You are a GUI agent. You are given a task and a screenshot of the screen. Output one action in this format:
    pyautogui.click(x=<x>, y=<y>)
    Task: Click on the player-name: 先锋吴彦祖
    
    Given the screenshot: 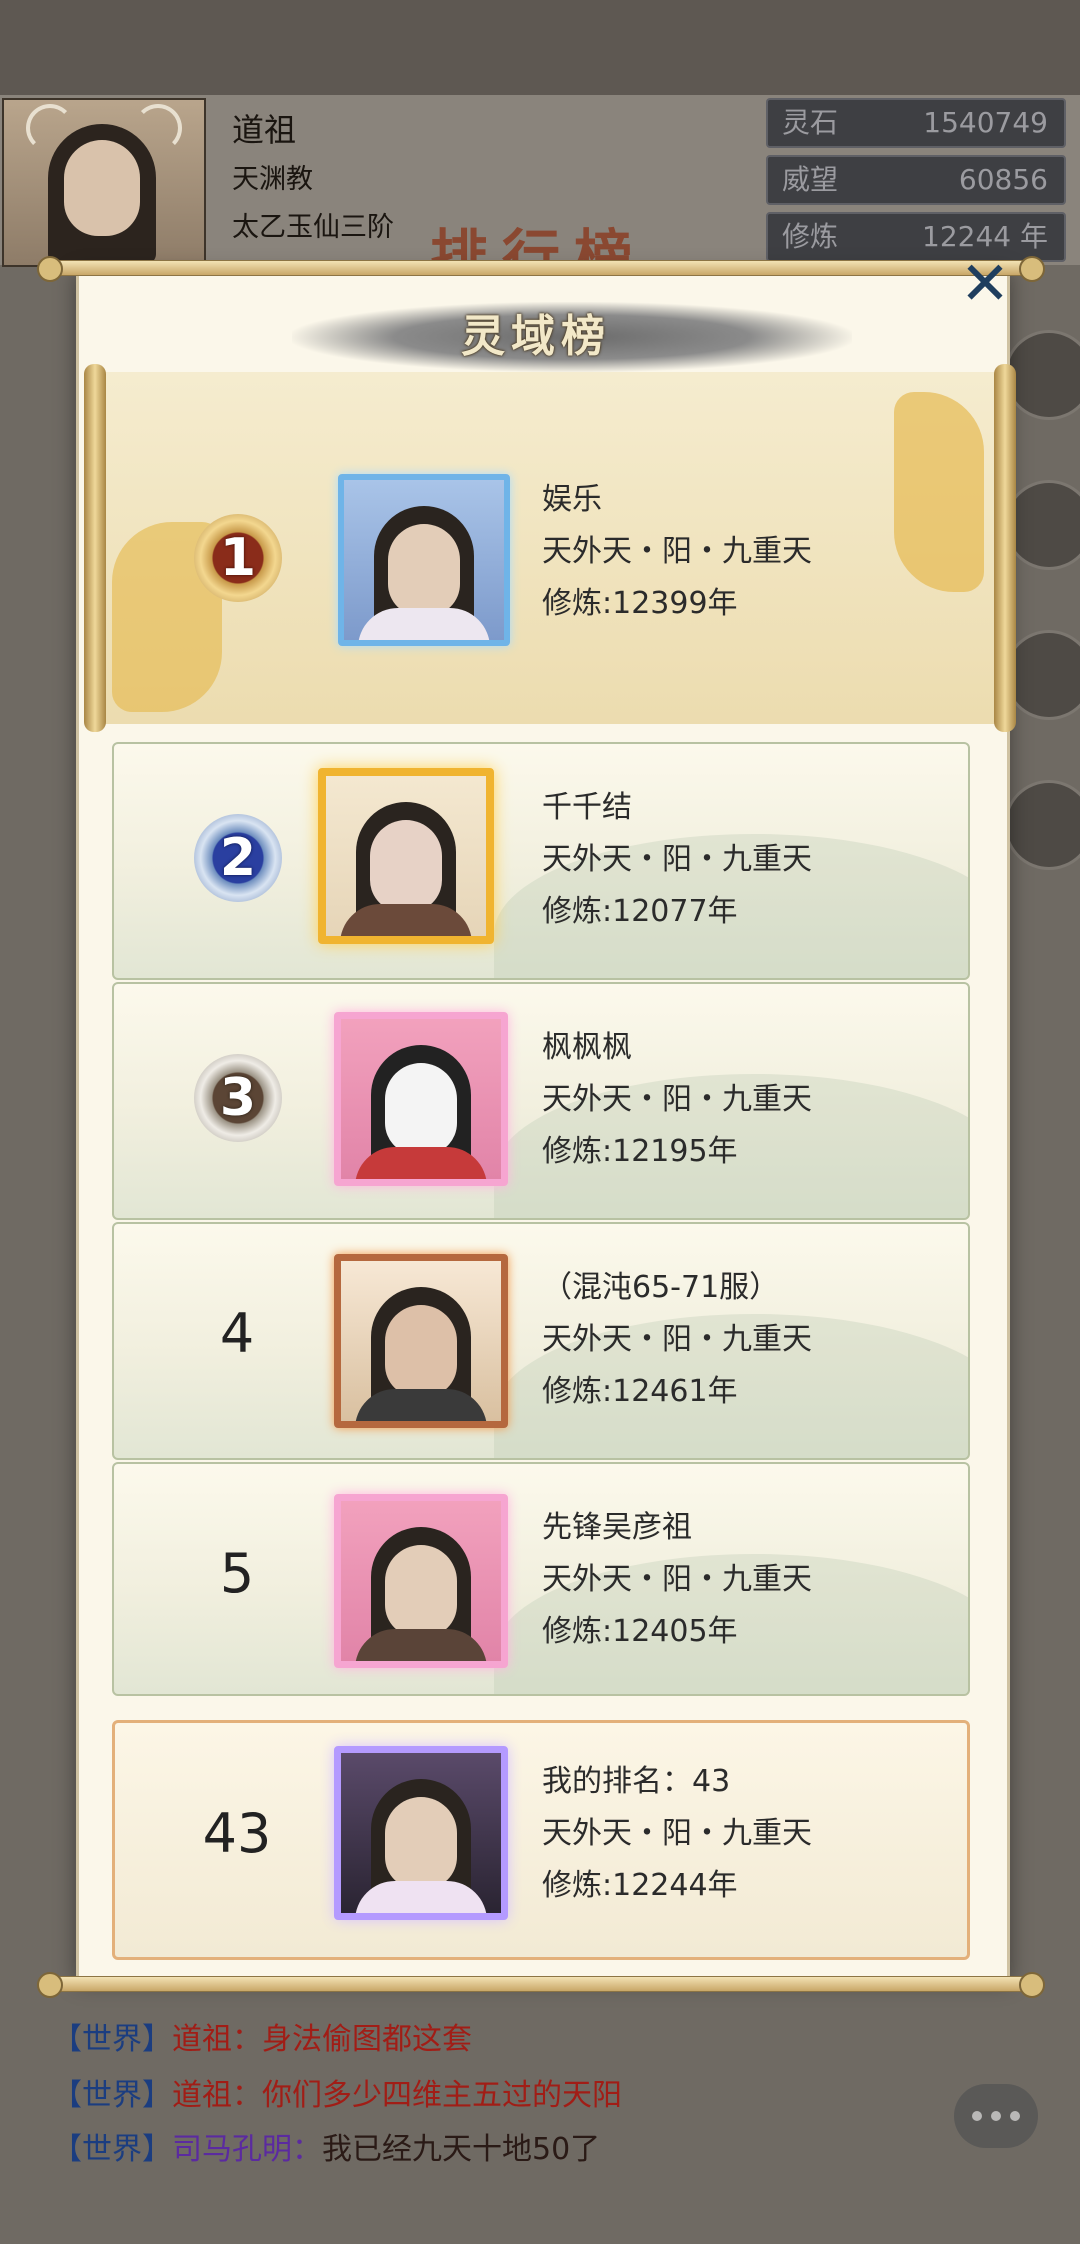 What is the action you would take?
    pyautogui.click(x=617, y=1527)
    